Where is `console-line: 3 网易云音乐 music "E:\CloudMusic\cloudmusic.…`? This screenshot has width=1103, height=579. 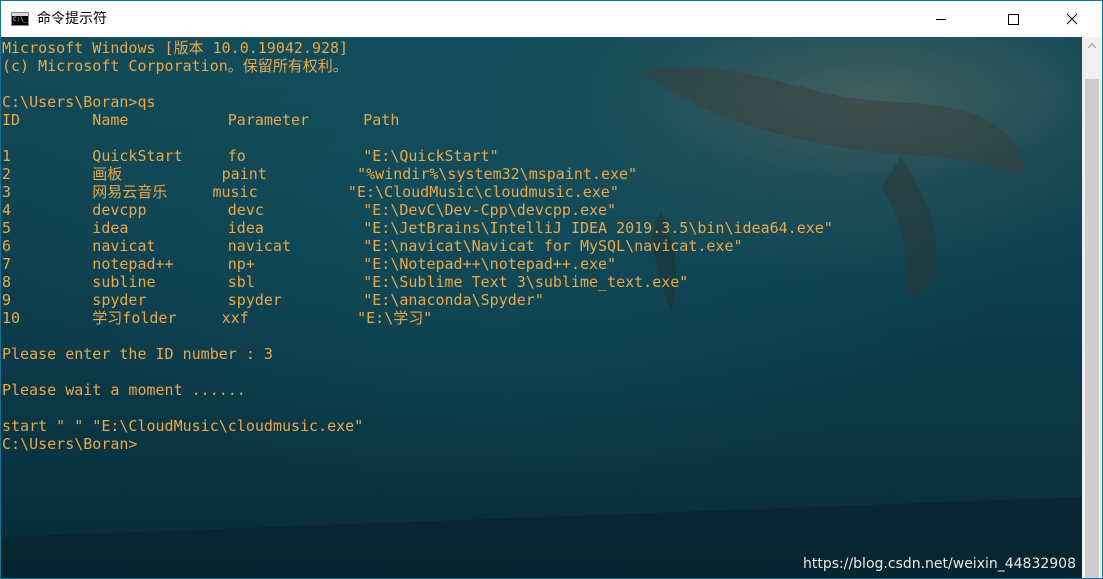
console-line: 3 网易云音乐 music "E:\CloudMusic\cloudmusic.… is located at coordinates (310, 192).